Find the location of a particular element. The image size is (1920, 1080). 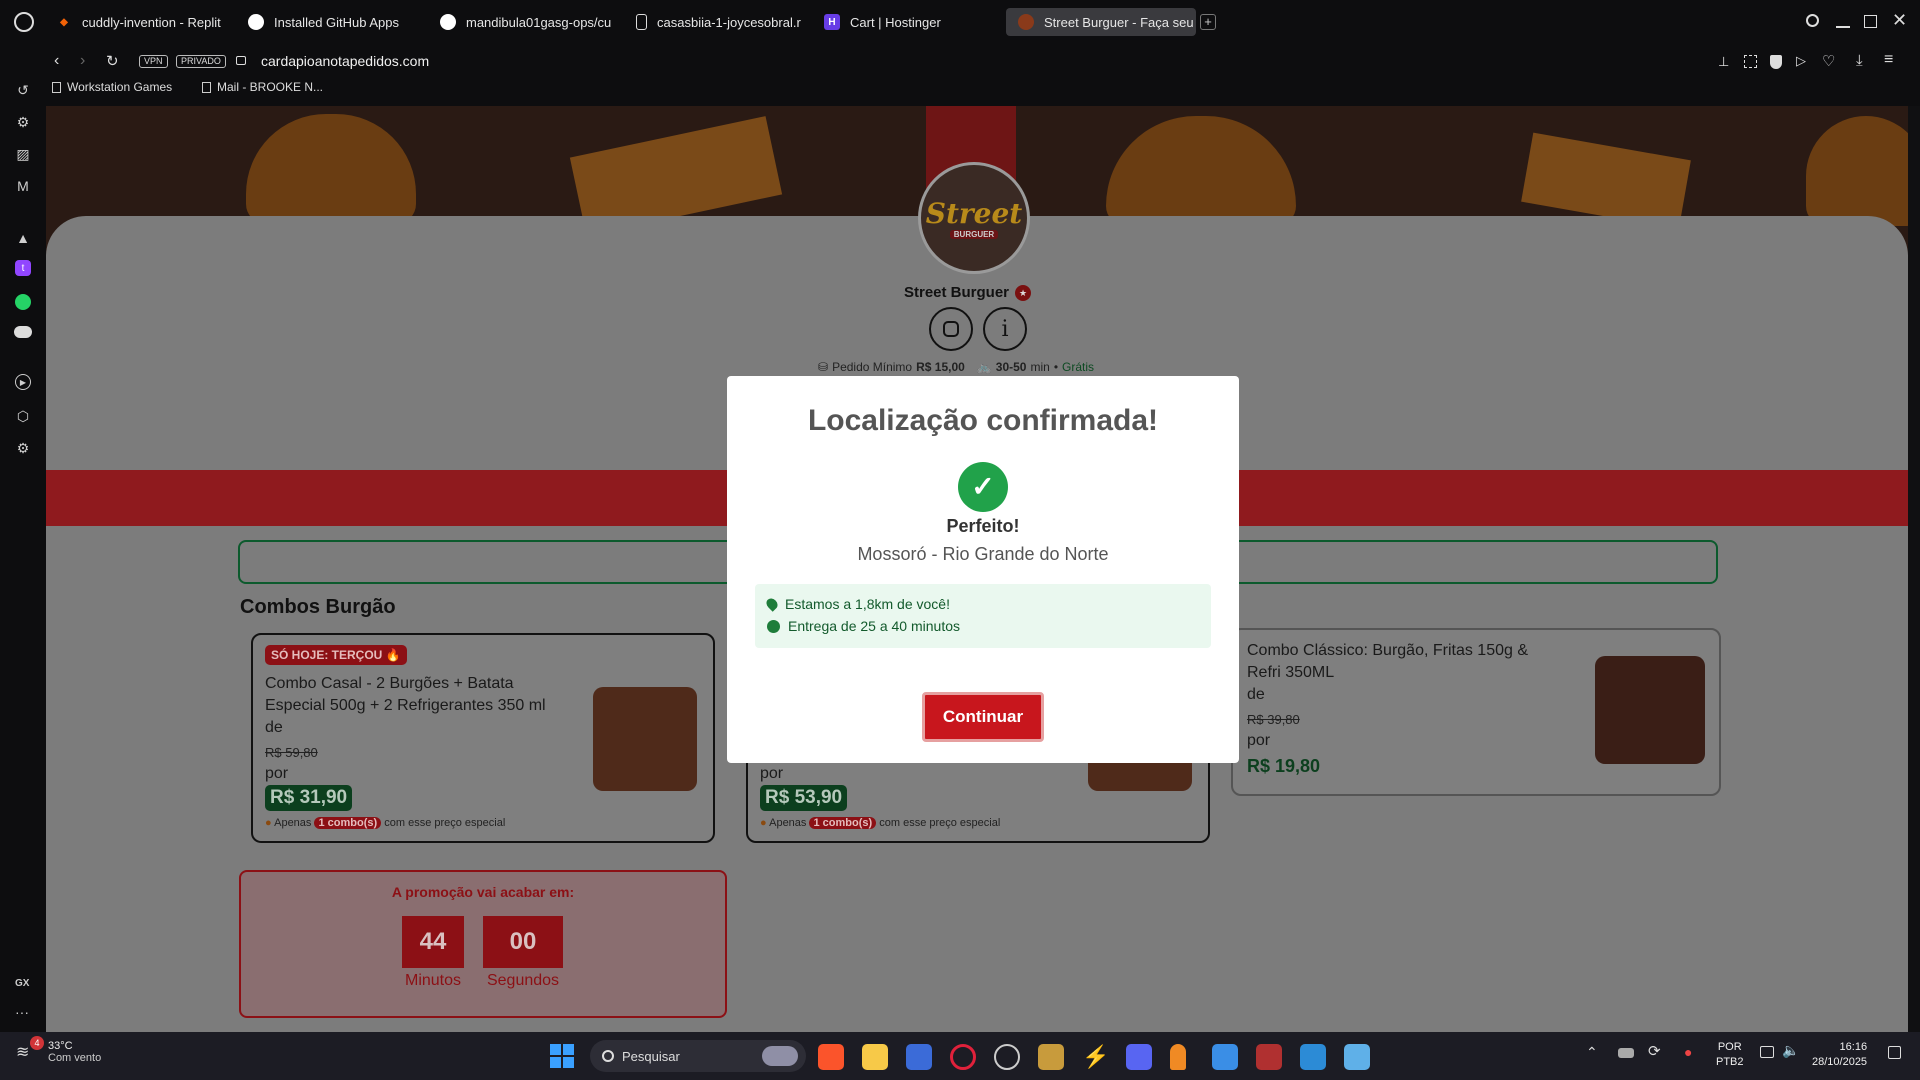

app-icon is located at coordinates (1007, 1057).